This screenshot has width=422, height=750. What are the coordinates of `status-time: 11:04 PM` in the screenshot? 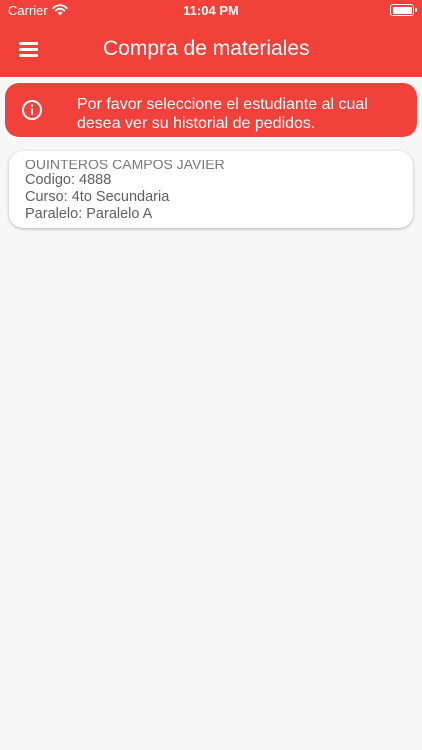 It's located at (211, 10).